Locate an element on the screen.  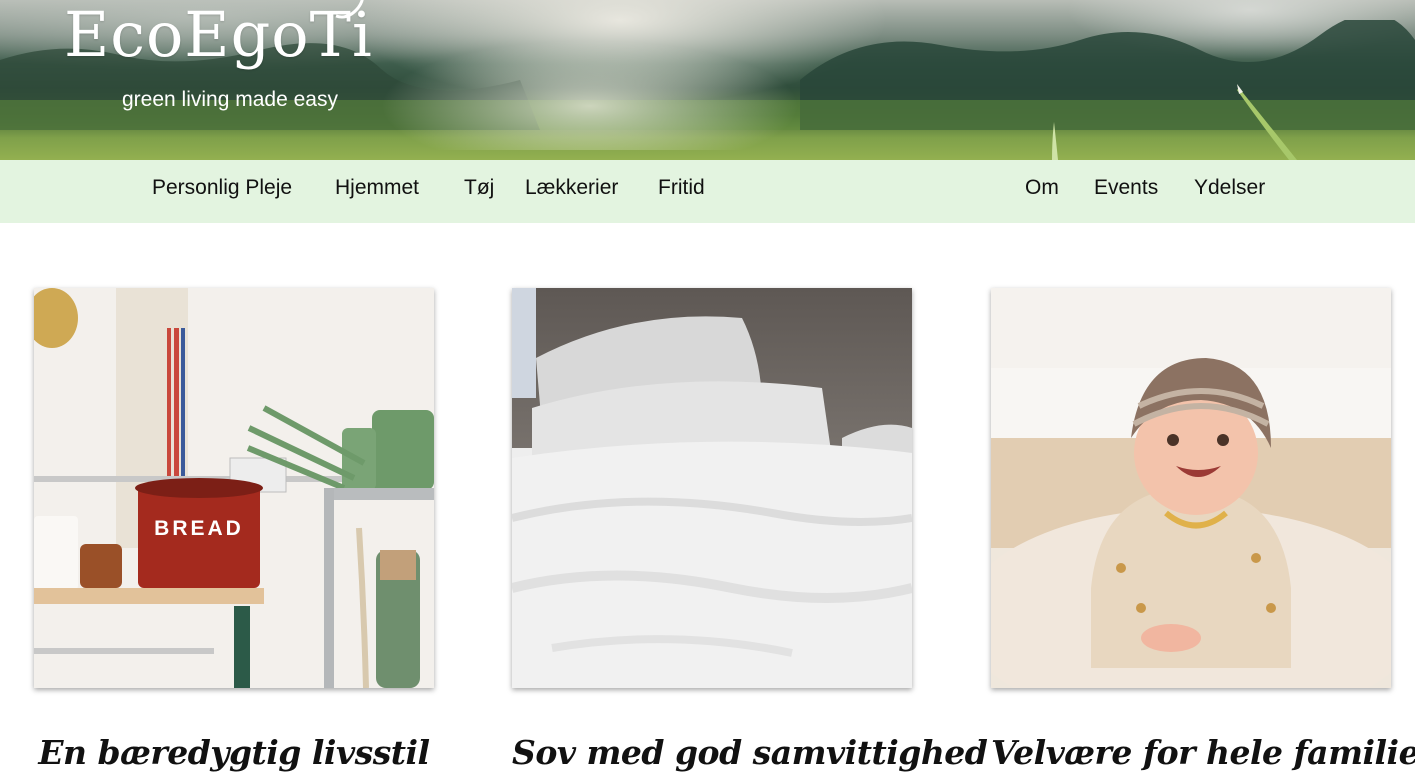
card-image-kitchen: BREAD is located at coordinates (234, 488).